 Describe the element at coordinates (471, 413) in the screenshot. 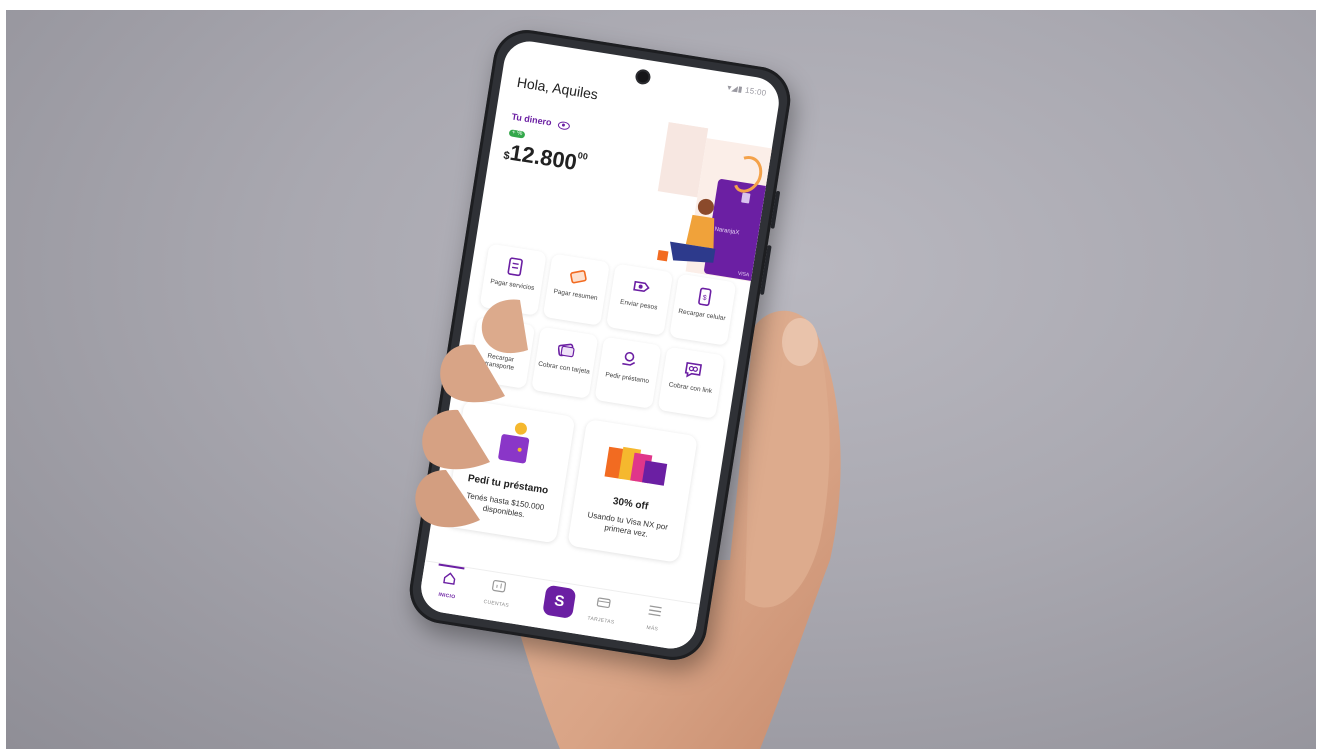

I see `hand-fingers` at that location.